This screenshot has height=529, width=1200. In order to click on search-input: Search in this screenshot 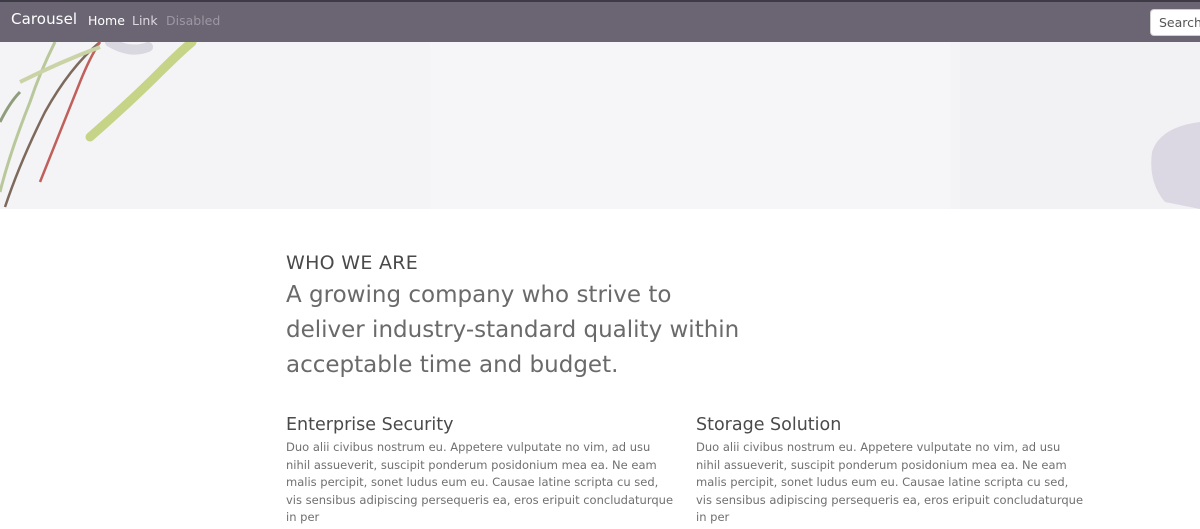, I will do `click(1175, 22)`.